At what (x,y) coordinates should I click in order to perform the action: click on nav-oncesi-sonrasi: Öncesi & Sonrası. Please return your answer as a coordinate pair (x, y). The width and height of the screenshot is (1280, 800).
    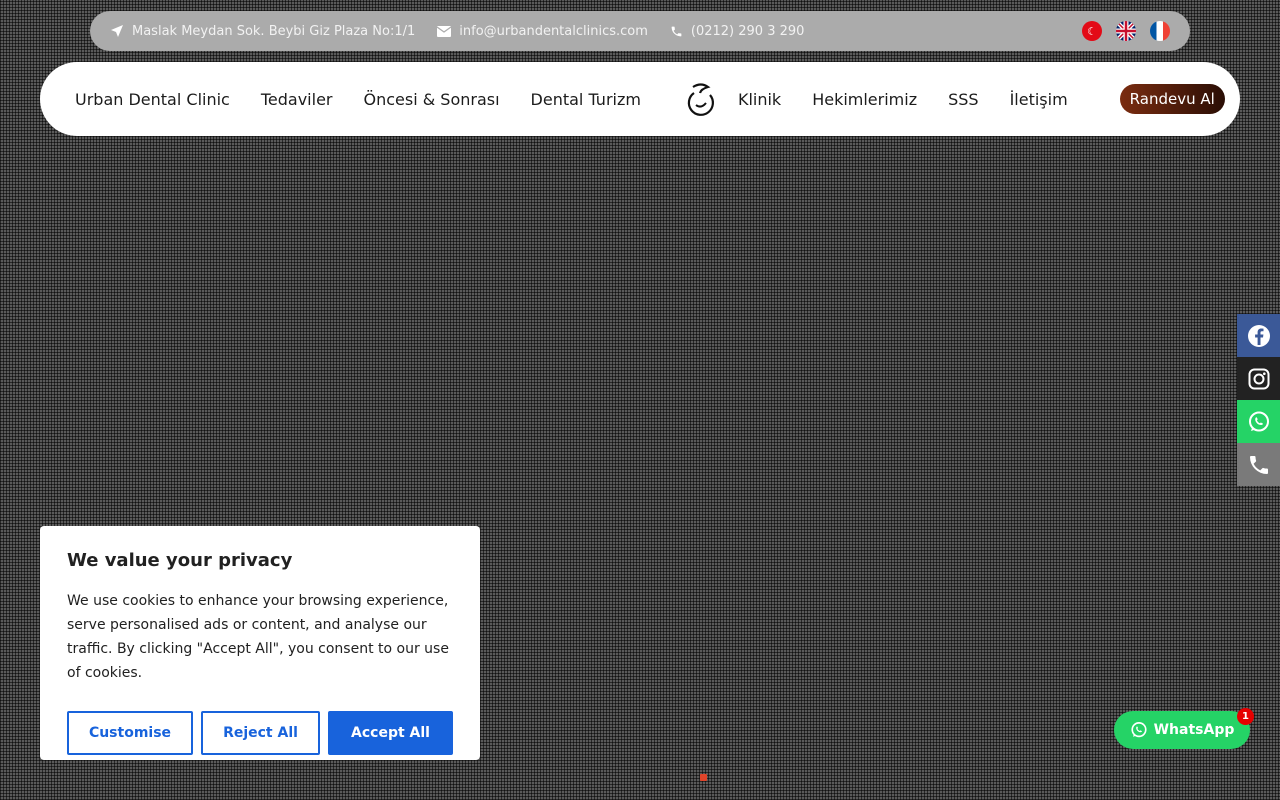
    Looking at the image, I should click on (431, 99).